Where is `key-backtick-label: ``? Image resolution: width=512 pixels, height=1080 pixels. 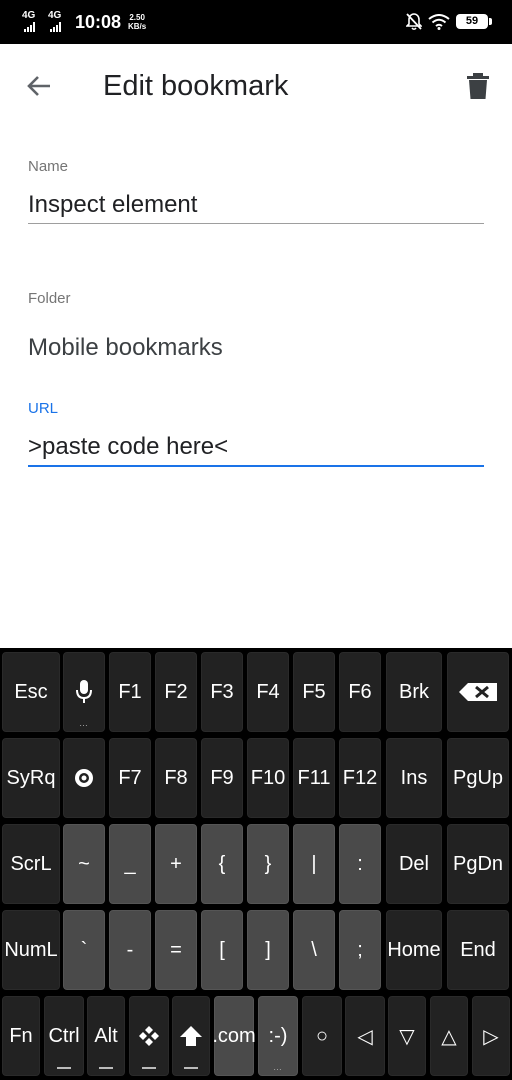
key-backtick-label: ` is located at coordinates (84, 949).